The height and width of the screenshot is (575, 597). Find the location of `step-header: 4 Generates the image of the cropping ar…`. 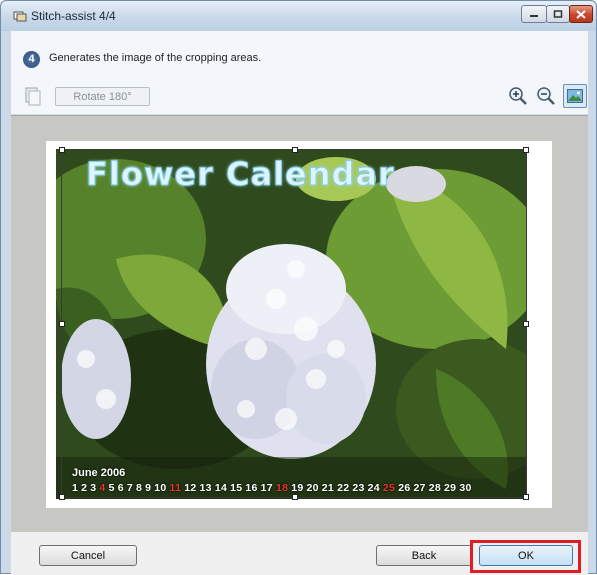

step-header: 4 Generates the image of the cropping ar… is located at coordinates (299, 55).